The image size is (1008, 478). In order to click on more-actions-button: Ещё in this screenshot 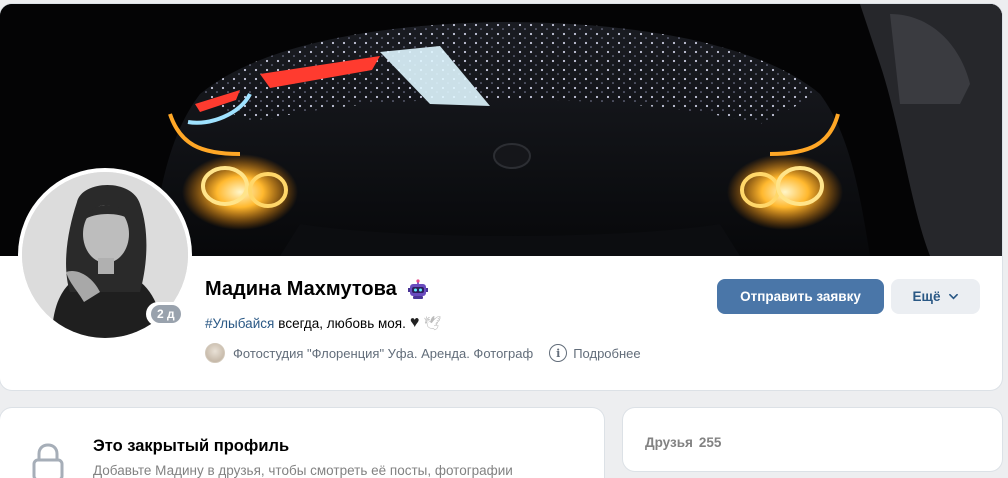, I will do `click(935, 296)`.